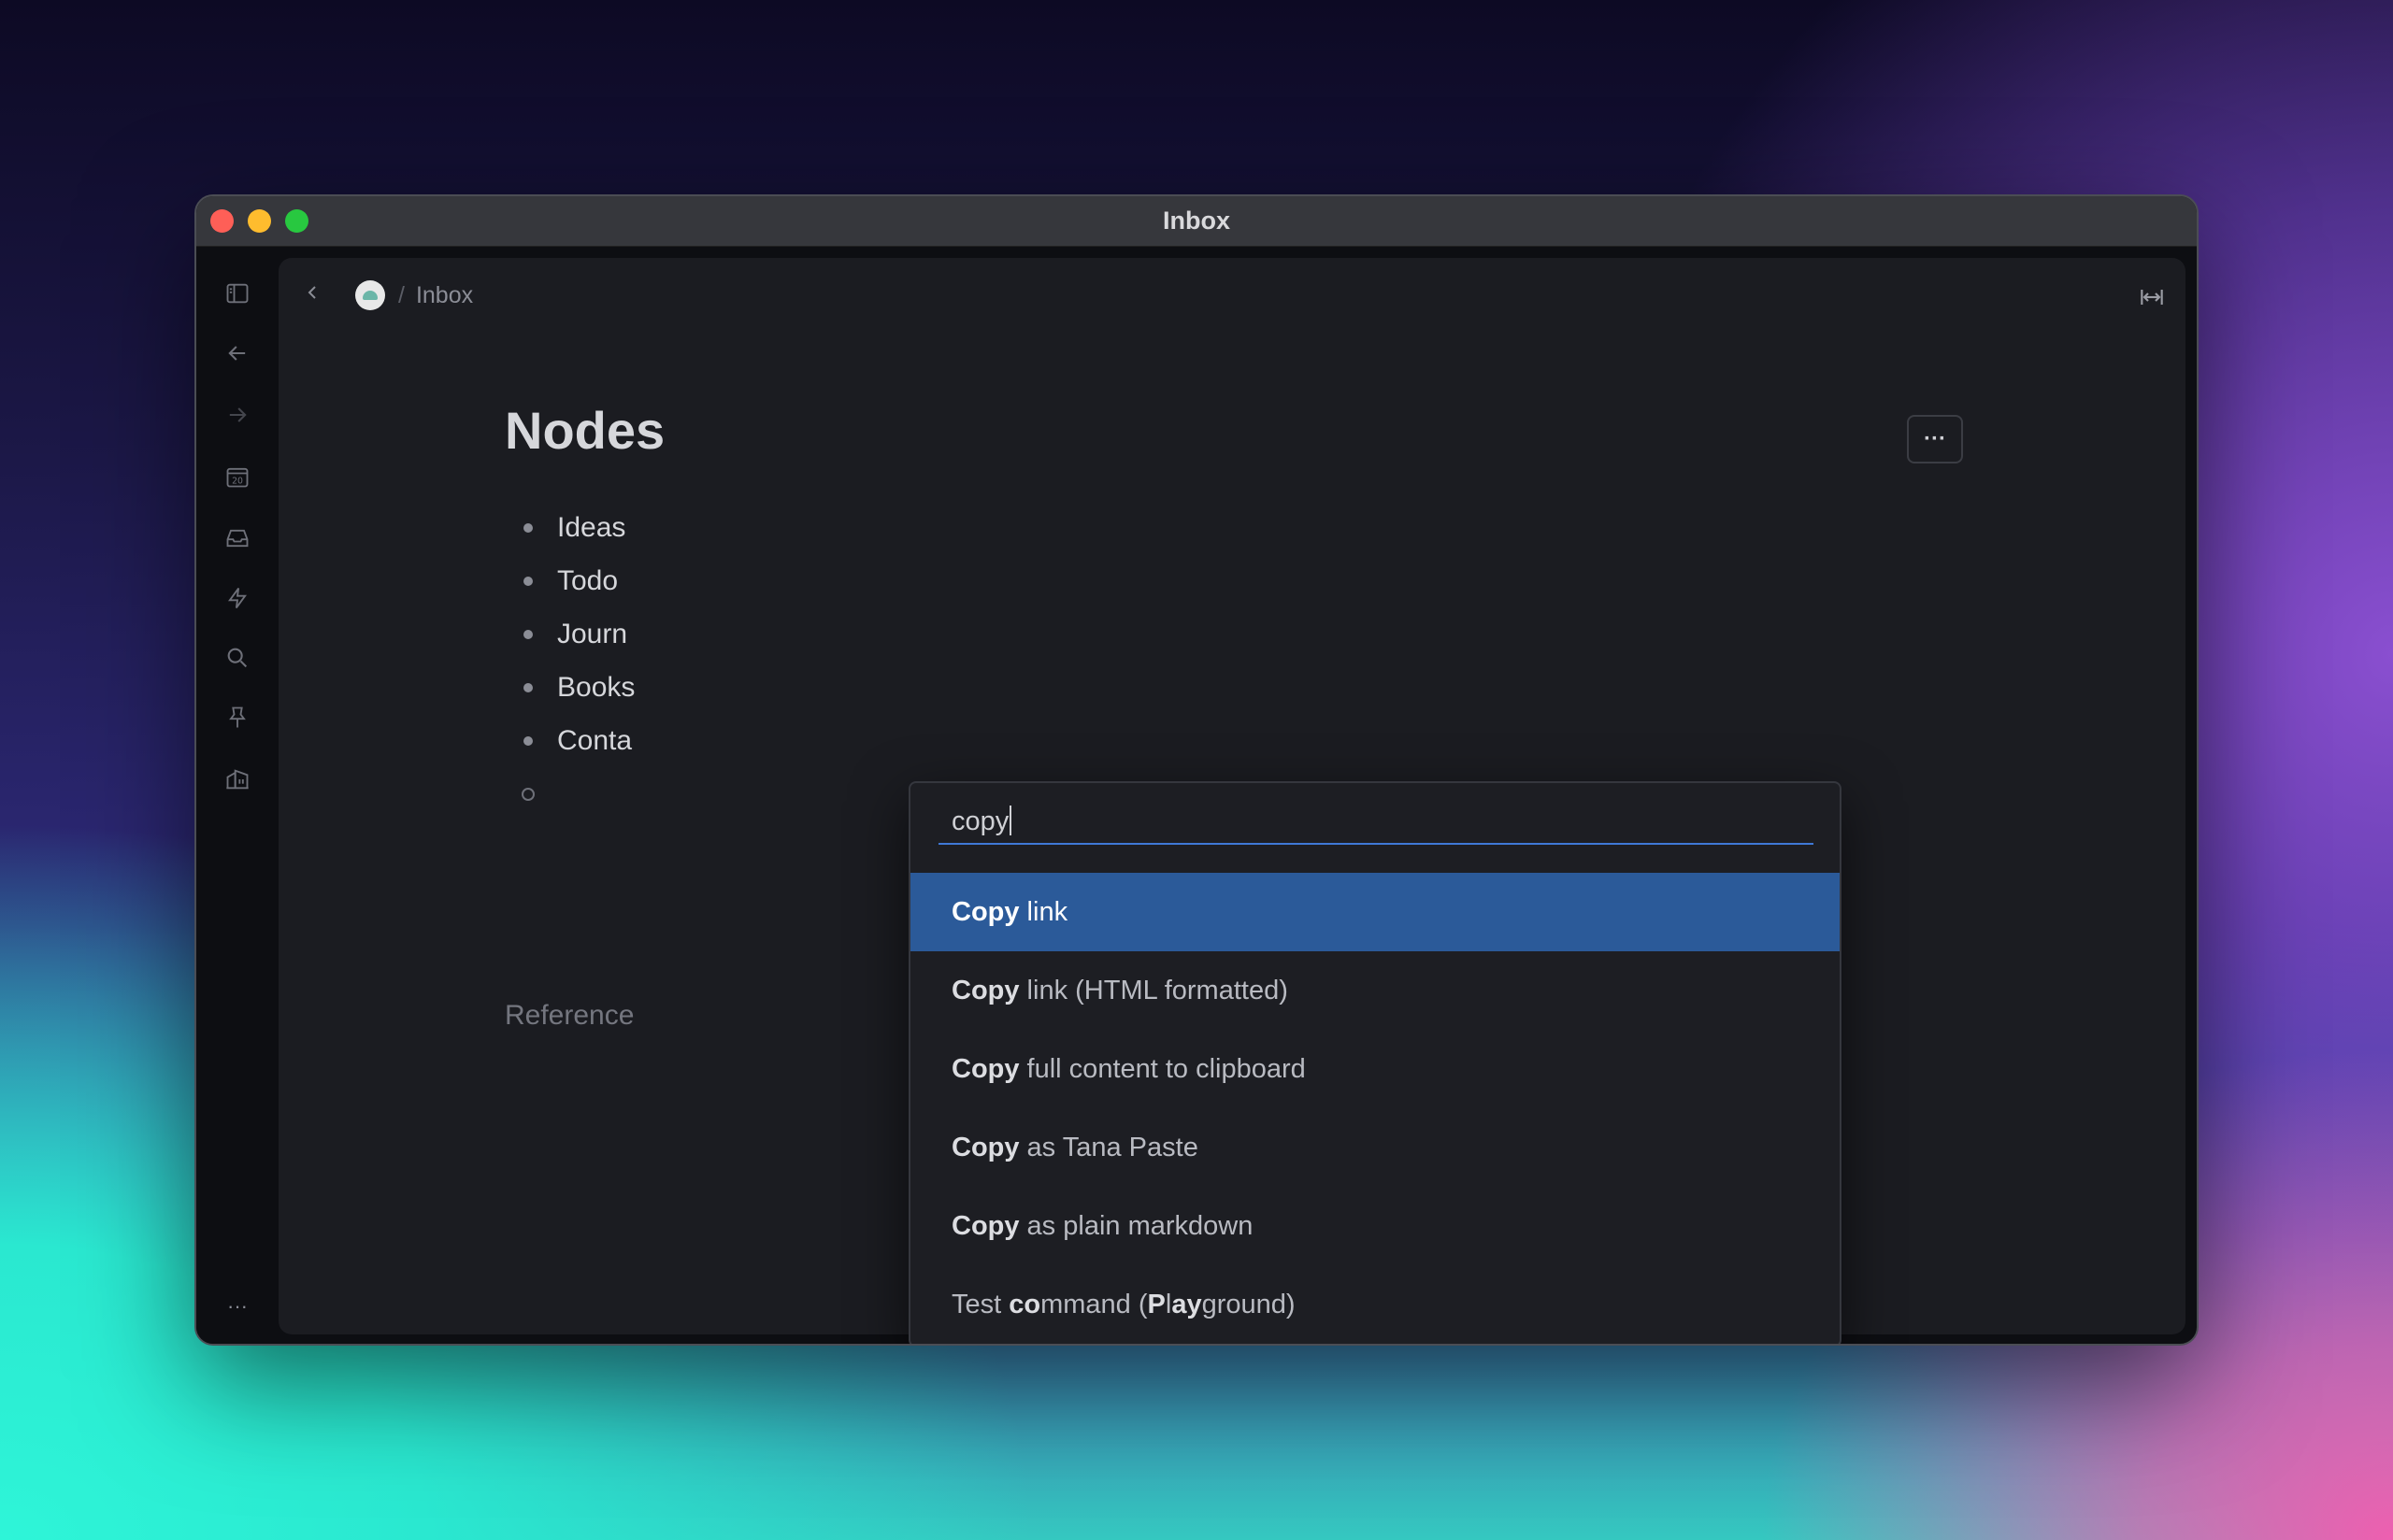  Describe the element at coordinates (2152, 299) in the screenshot. I see `expand-width-icon` at that location.